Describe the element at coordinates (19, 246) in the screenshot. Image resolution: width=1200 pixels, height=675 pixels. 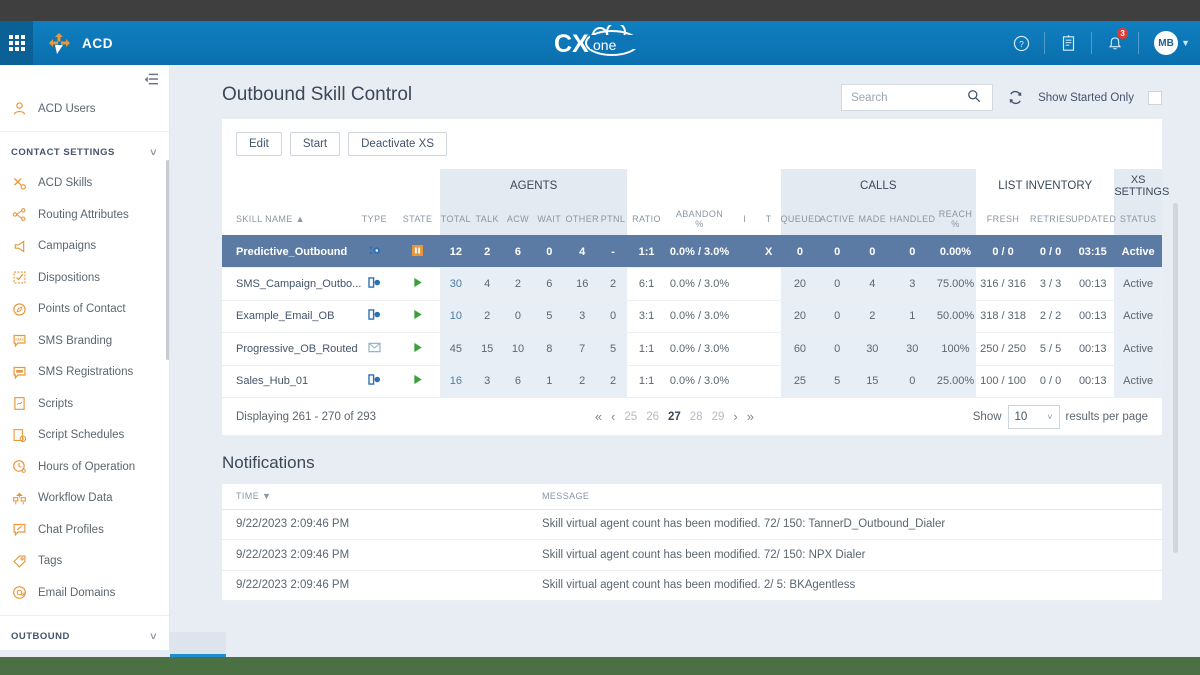
I see `megaphone-icon` at that location.